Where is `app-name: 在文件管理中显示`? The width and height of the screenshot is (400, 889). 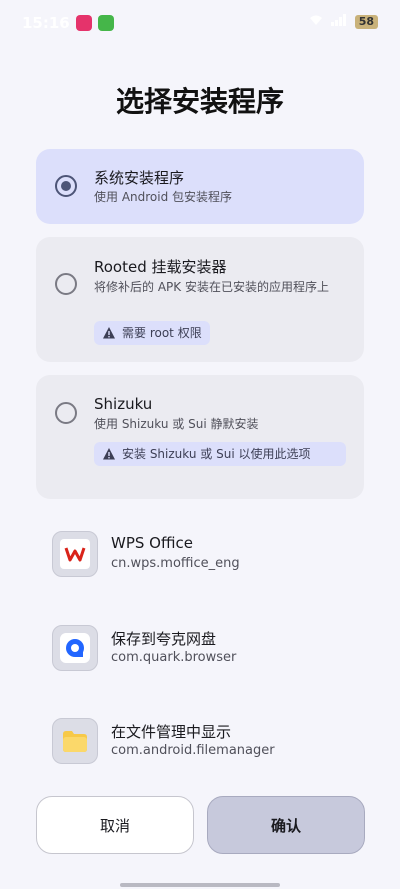 app-name: 在文件管理中显示 is located at coordinates (171, 732).